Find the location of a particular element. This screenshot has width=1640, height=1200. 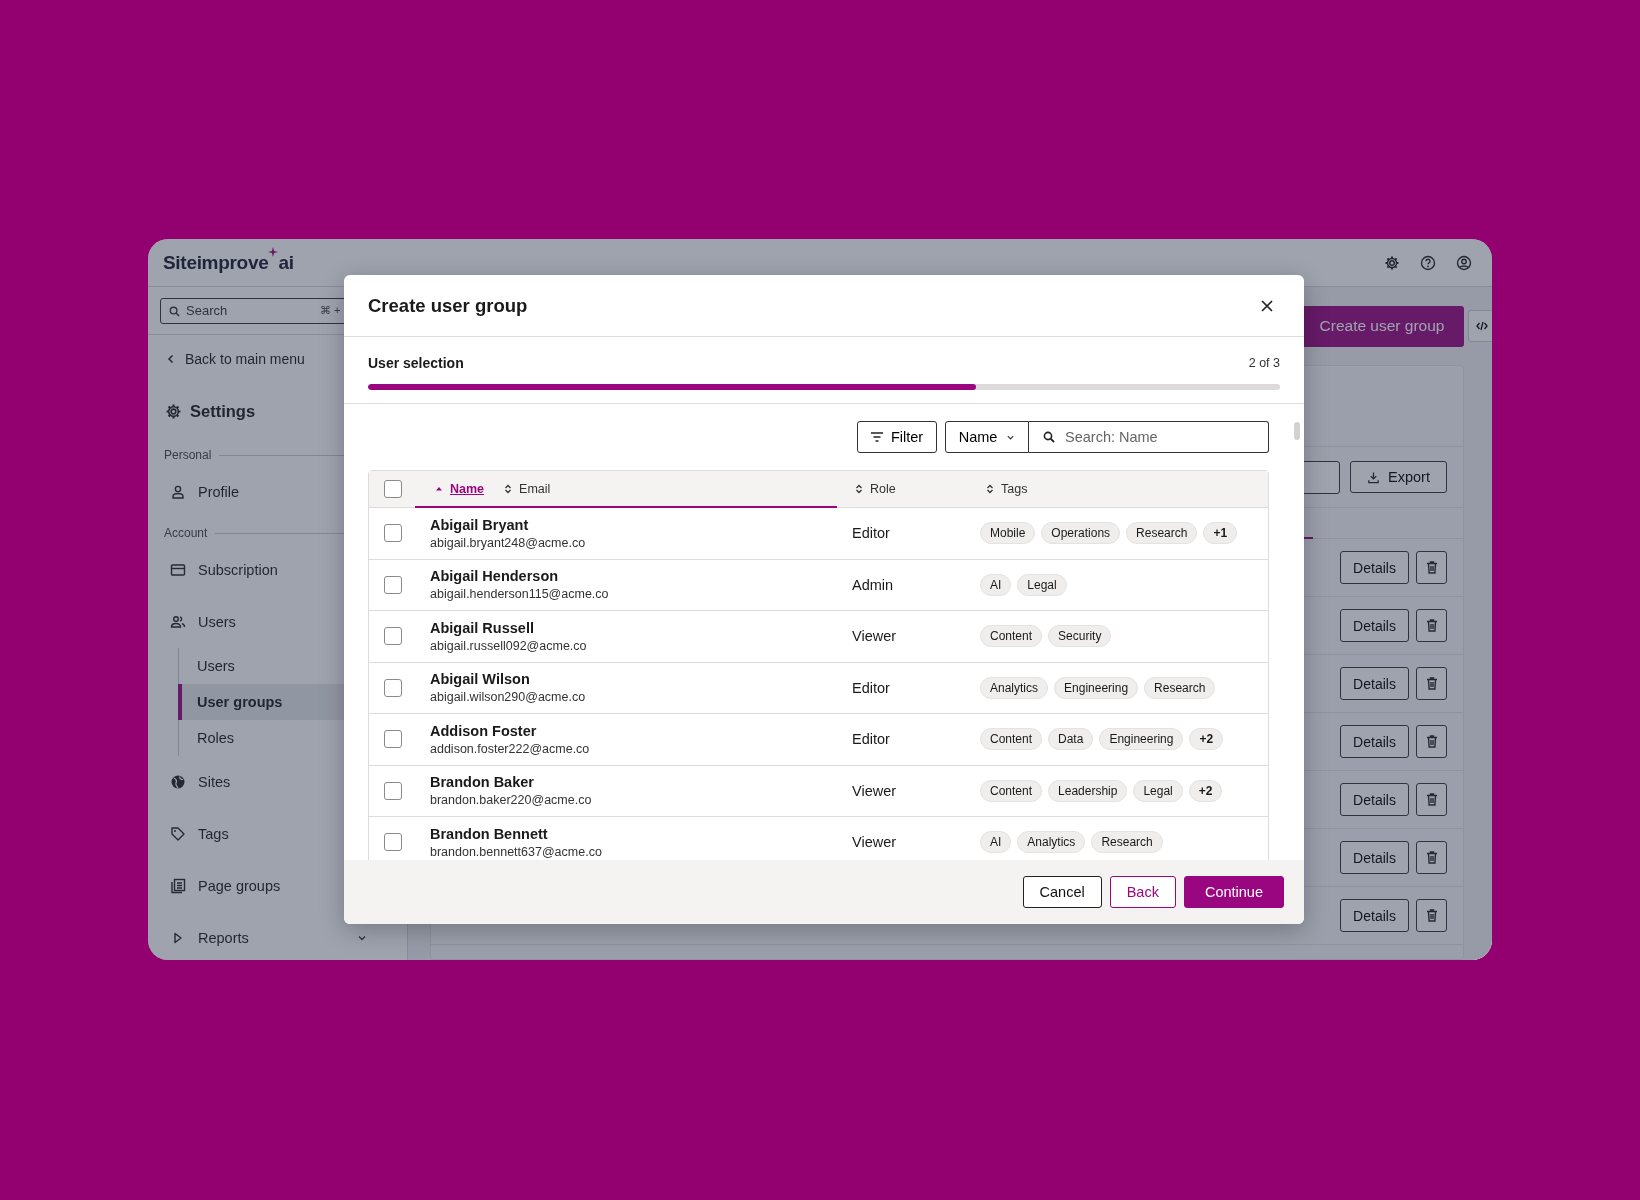

nav-item: Page groups is located at coordinates (277, 886).